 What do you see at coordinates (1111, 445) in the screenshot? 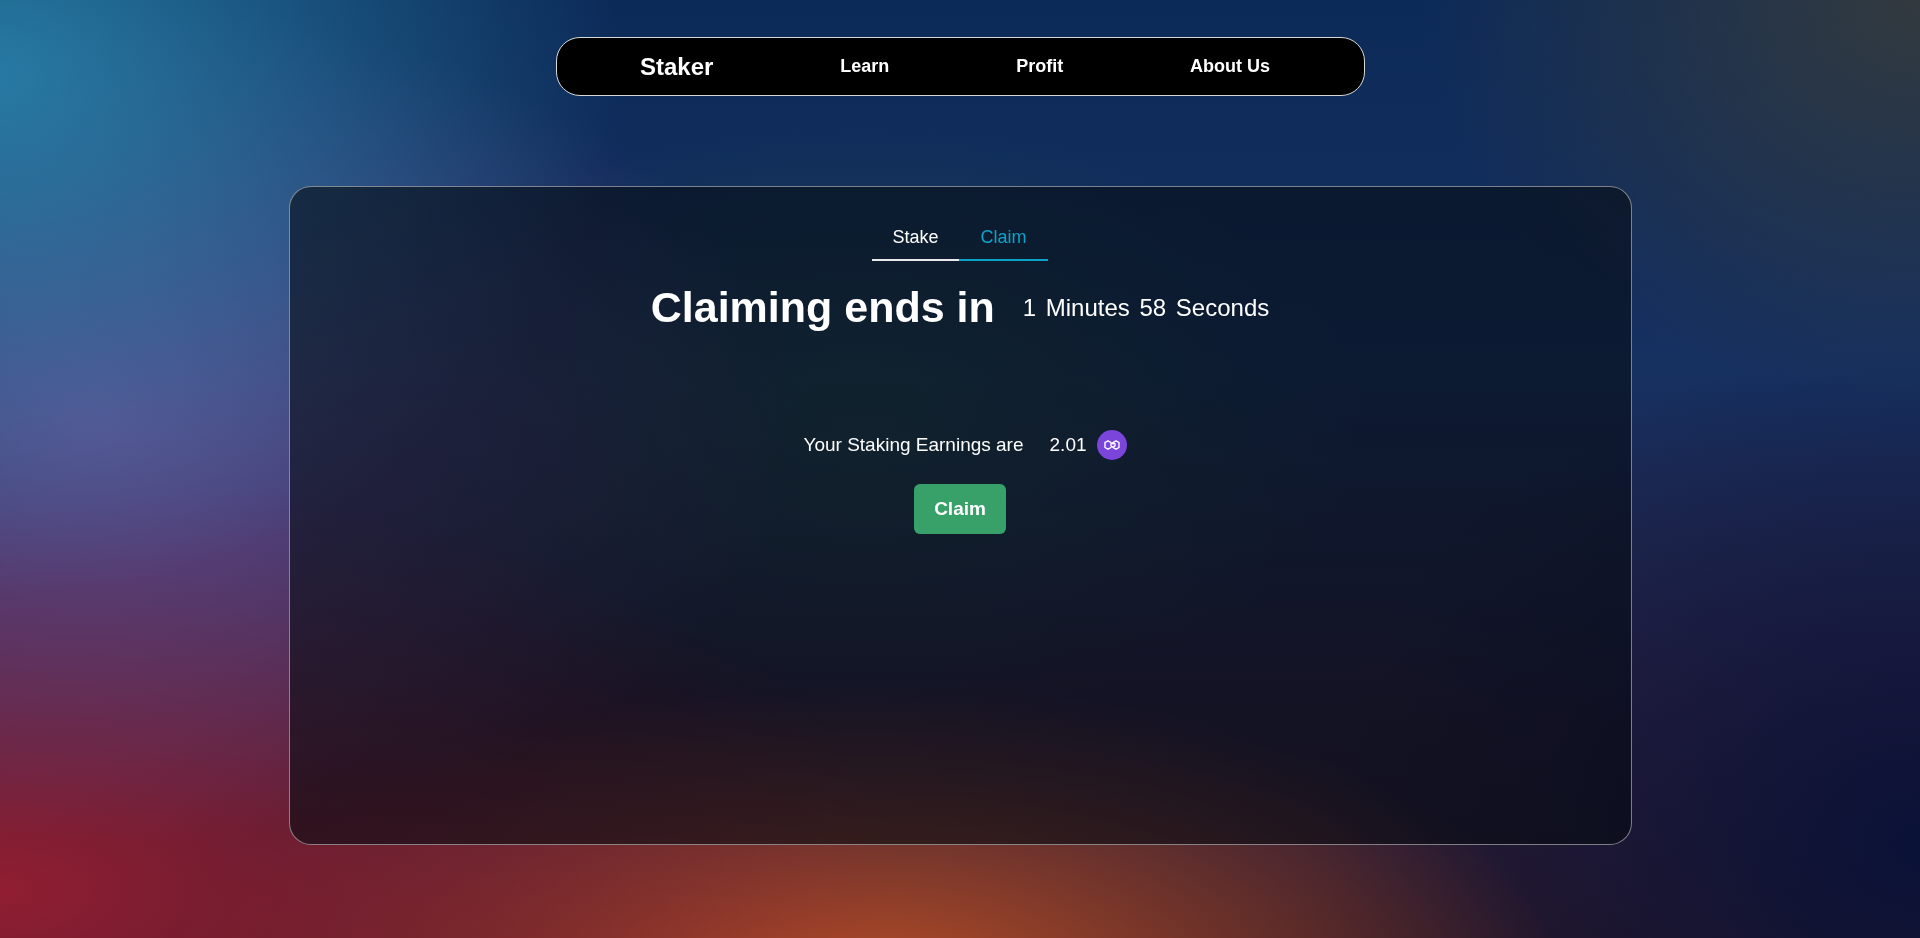
I see `coin-icon` at bounding box center [1111, 445].